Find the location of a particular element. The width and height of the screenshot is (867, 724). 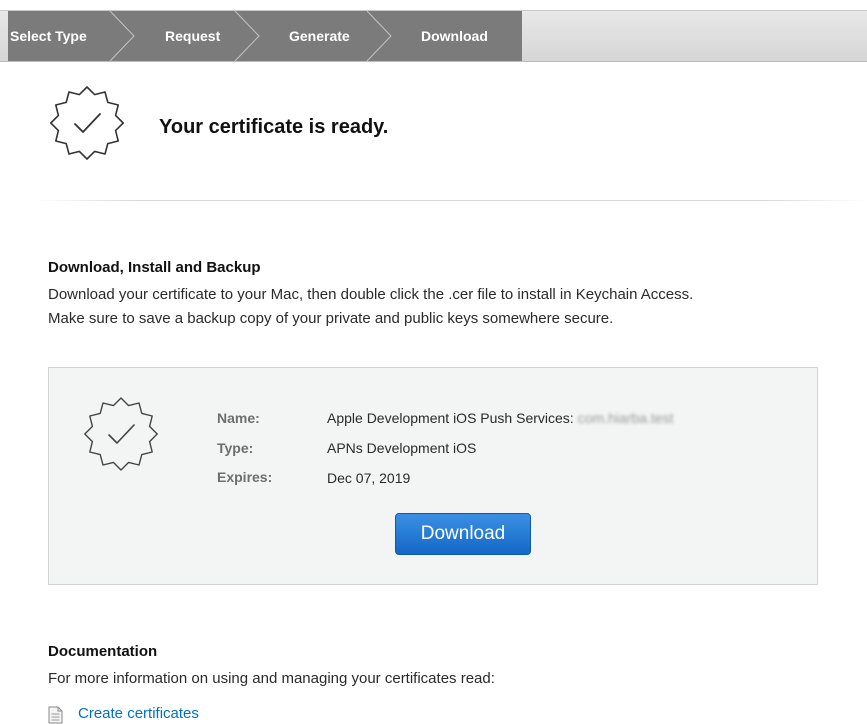

step-request: Request is located at coordinates (193, 36).